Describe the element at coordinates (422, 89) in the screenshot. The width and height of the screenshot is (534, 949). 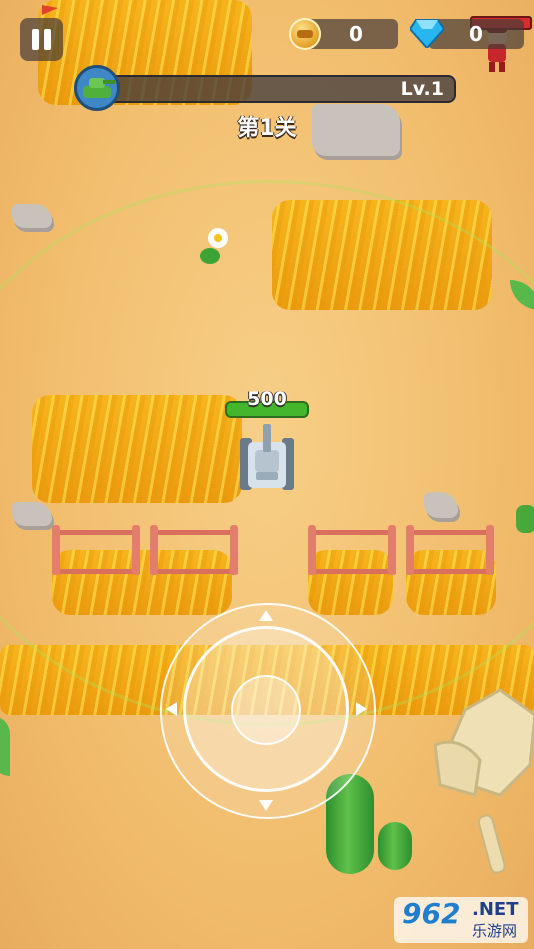
I see `level-label: Lv.1` at that location.